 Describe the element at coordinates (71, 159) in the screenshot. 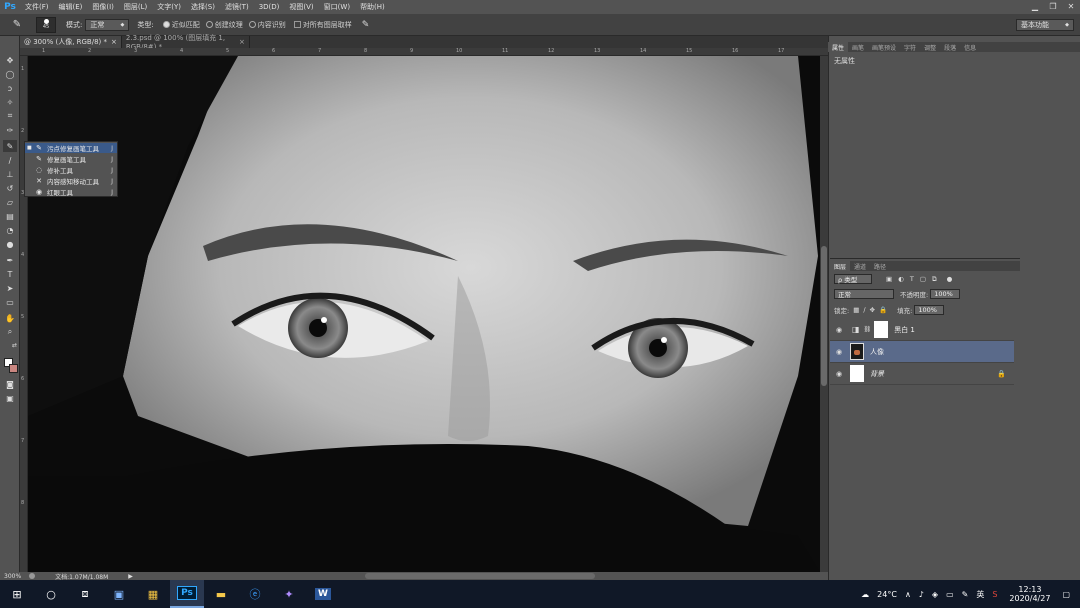

I see `menu-item-healing-brush: ✎ 修复画笔工具 J` at that location.